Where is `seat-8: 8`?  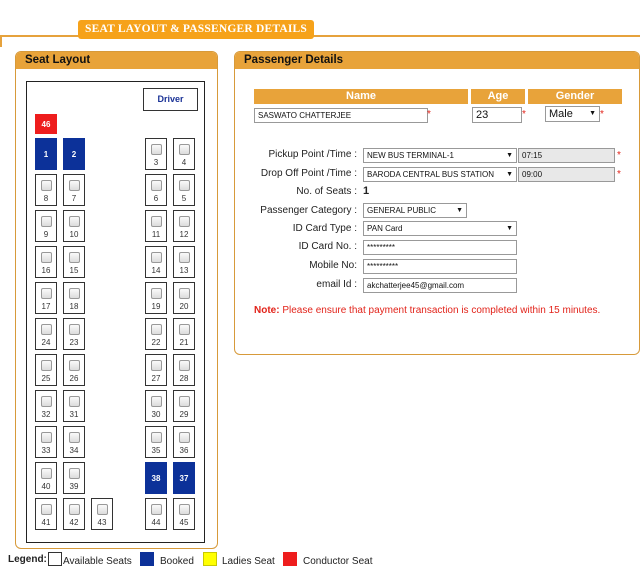
seat-8: 8 is located at coordinates (46, 190).